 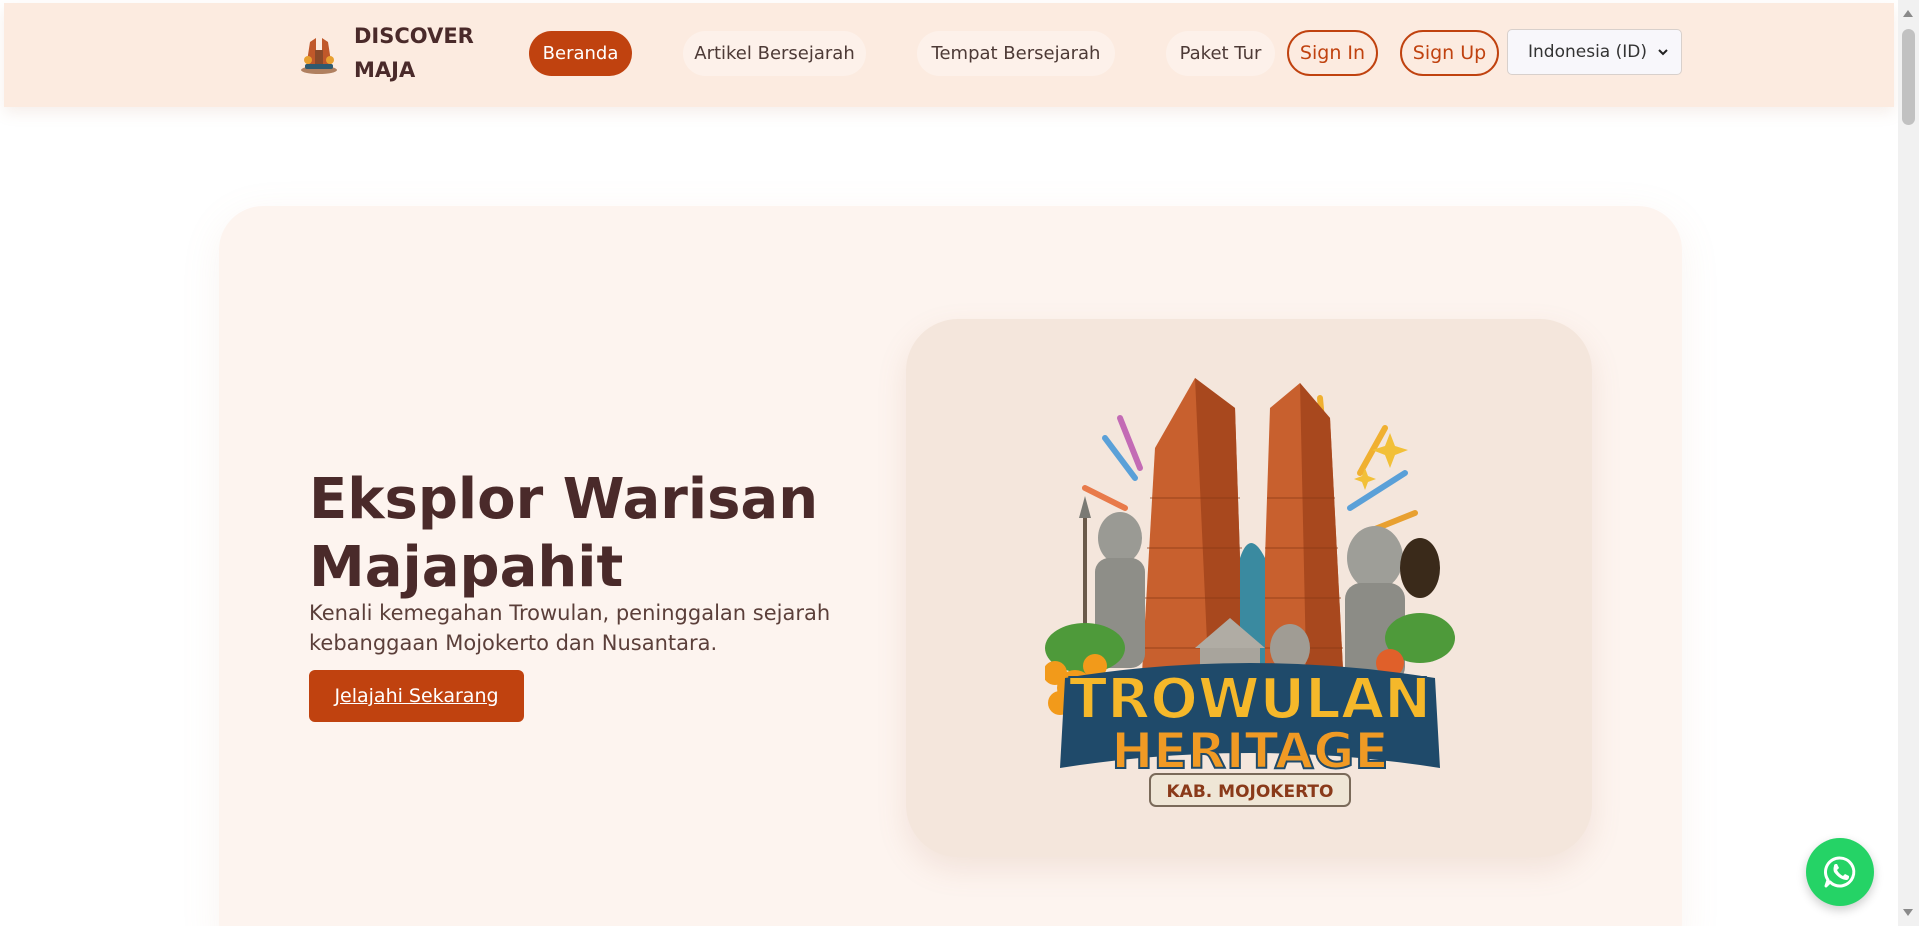 I want to click on whatsapp-icon, so click(x=1840, y=872).